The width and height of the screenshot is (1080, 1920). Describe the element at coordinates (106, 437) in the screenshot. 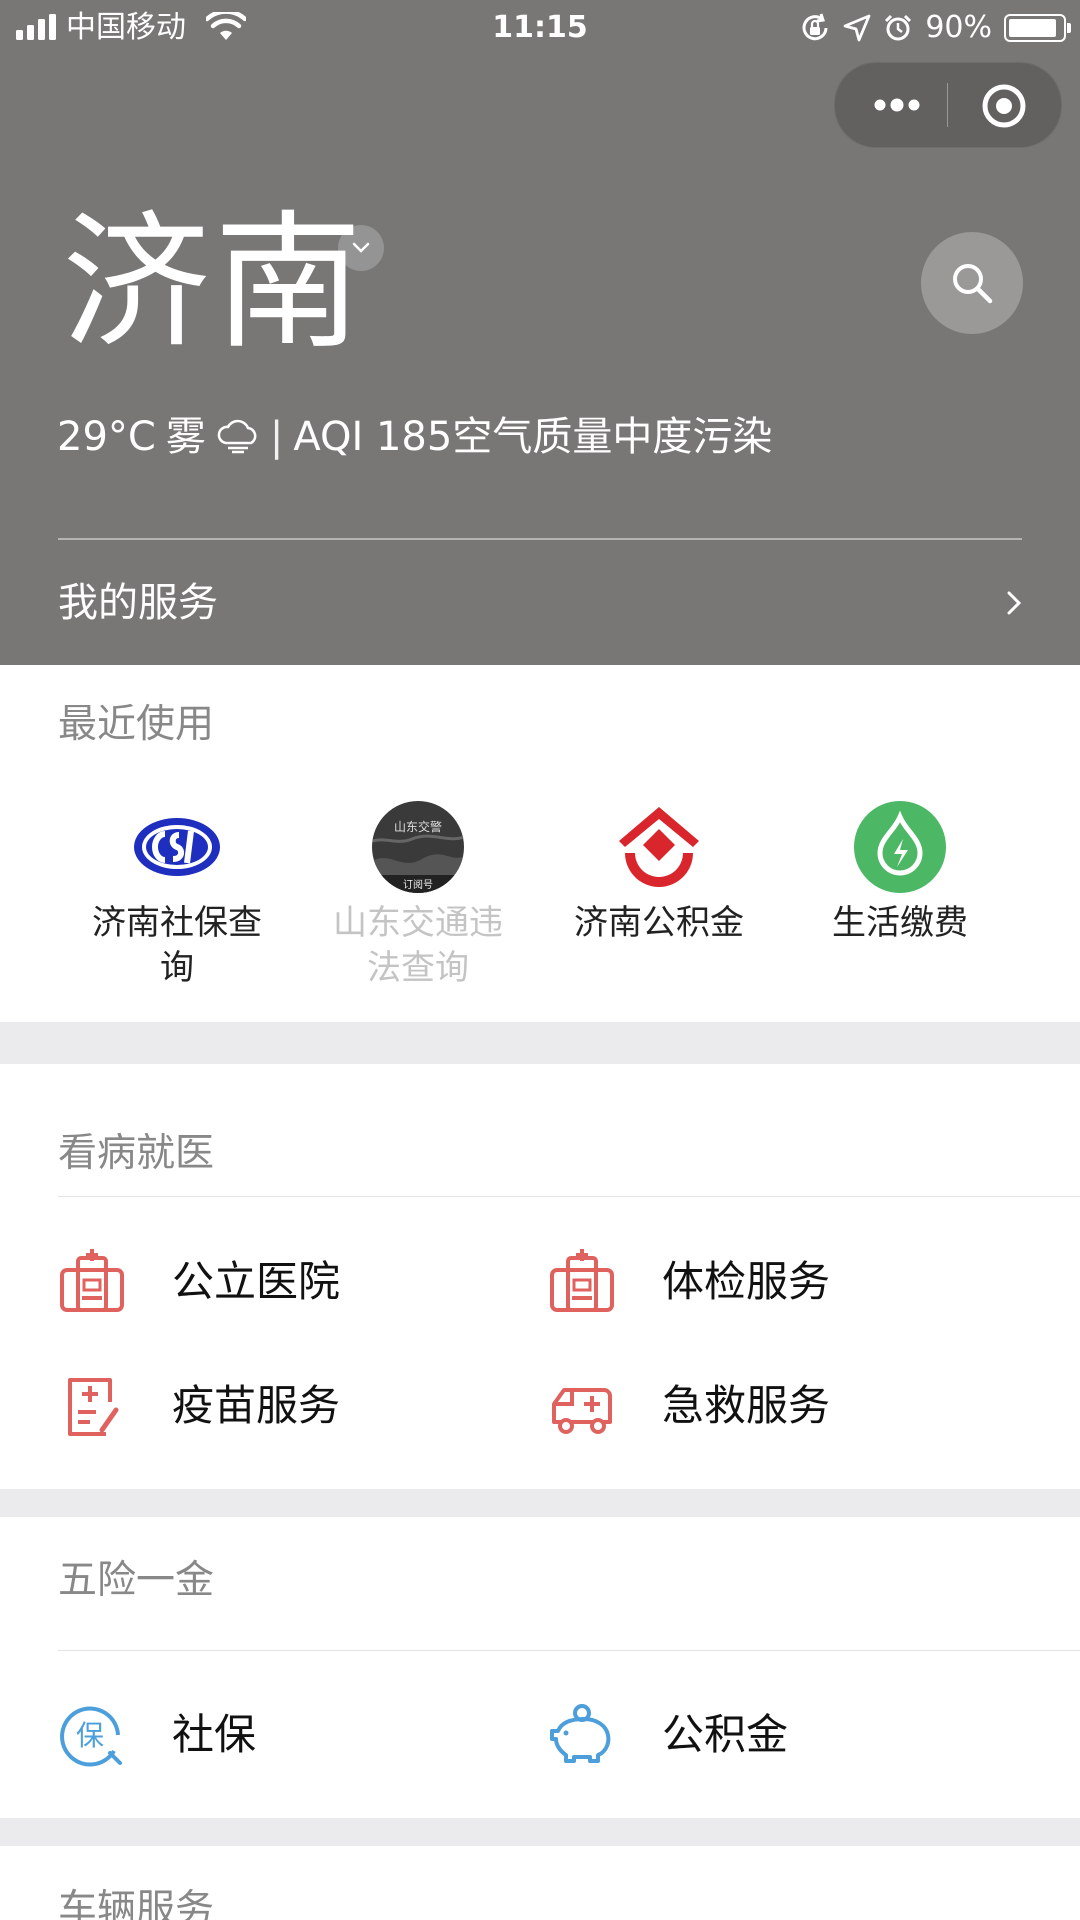

I see `temperature: 29°C` at that location.